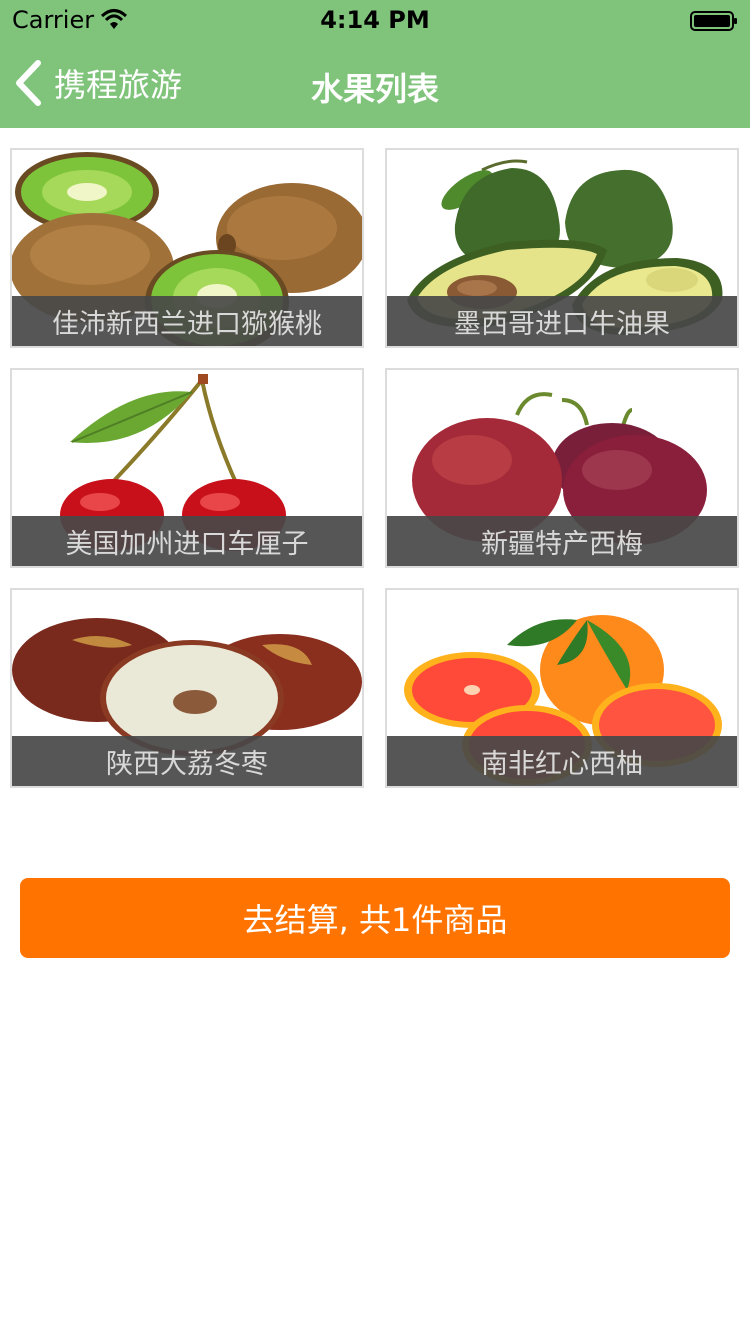  I want to click on product-name: 佳沛新西兰进口猕猴桃, so click(187, 321).